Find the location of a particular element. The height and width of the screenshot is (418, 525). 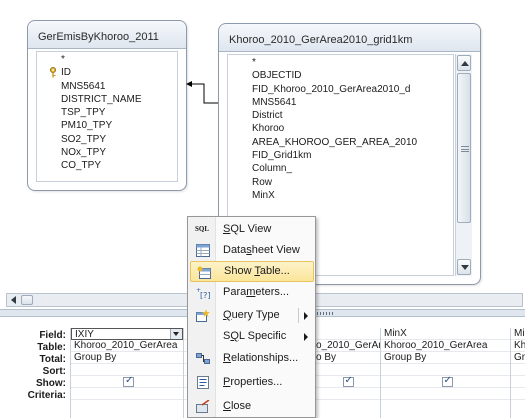

menu-item-accelerator: R is located at coordinates (227, 358).